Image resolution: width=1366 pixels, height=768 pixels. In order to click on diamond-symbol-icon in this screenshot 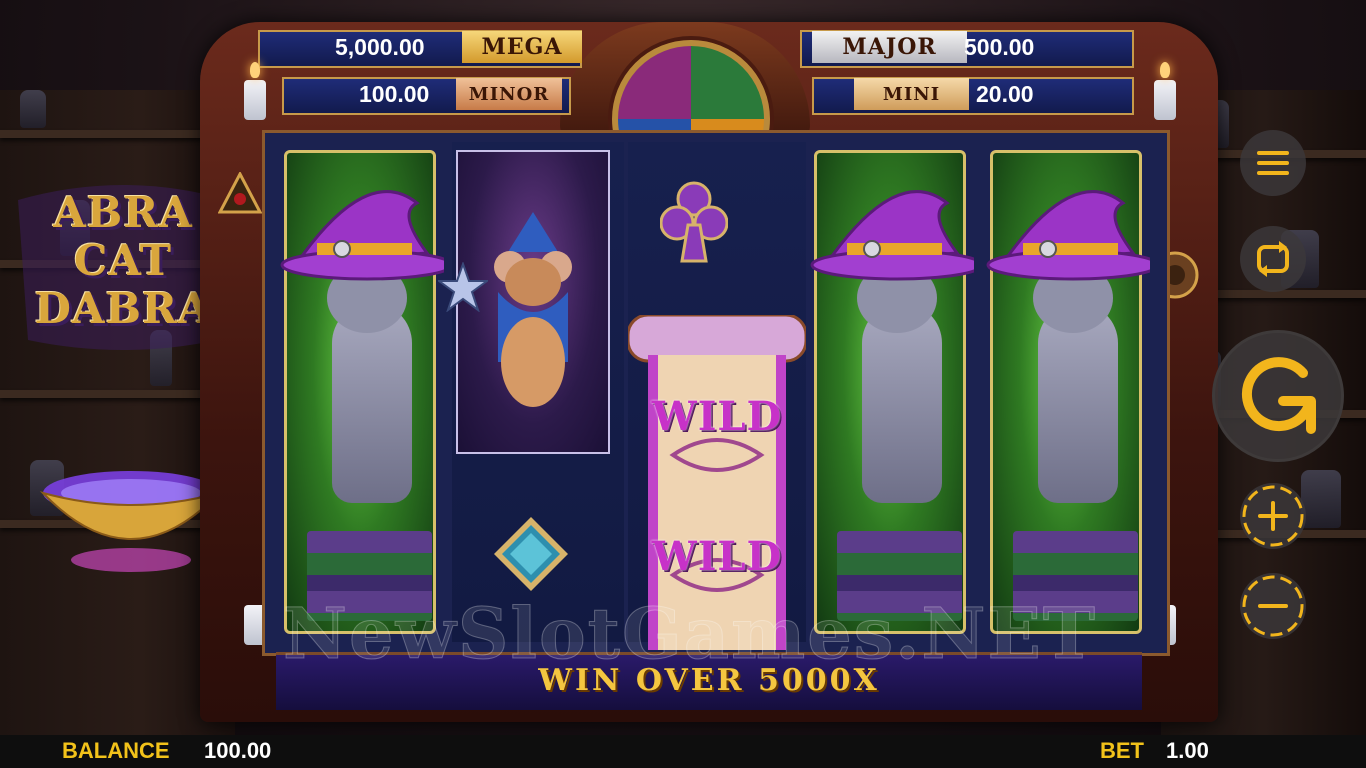, I will do `click(531, 554)`.